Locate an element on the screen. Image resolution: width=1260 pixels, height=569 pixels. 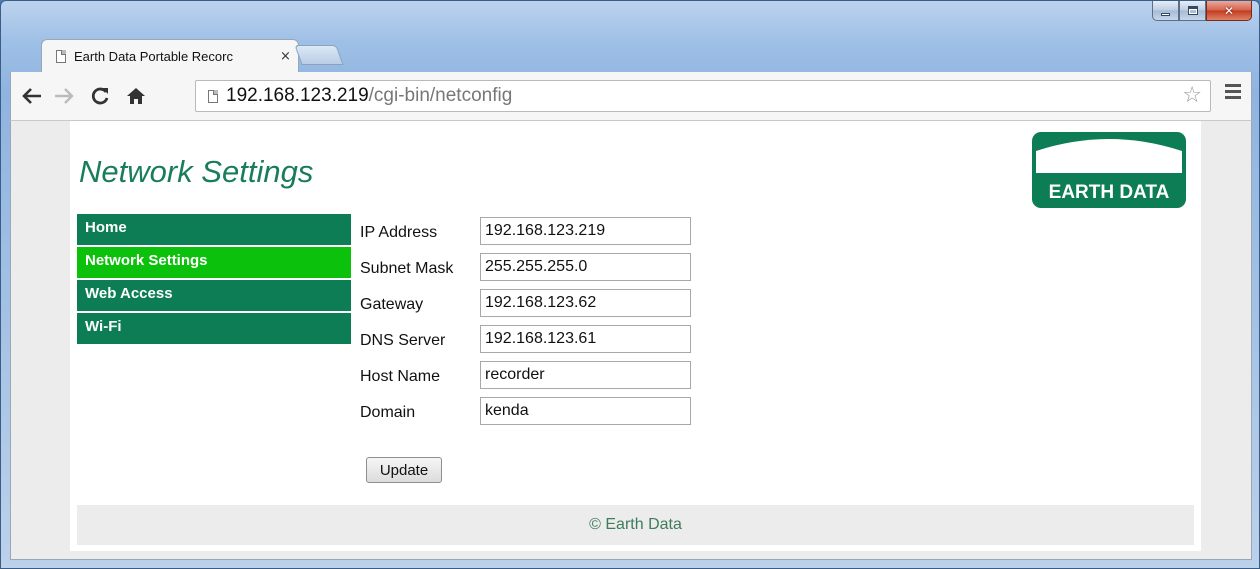
sidebar-nav: Home Network Settings Web Access Wi-Fi is located at coordinates (214, 280).